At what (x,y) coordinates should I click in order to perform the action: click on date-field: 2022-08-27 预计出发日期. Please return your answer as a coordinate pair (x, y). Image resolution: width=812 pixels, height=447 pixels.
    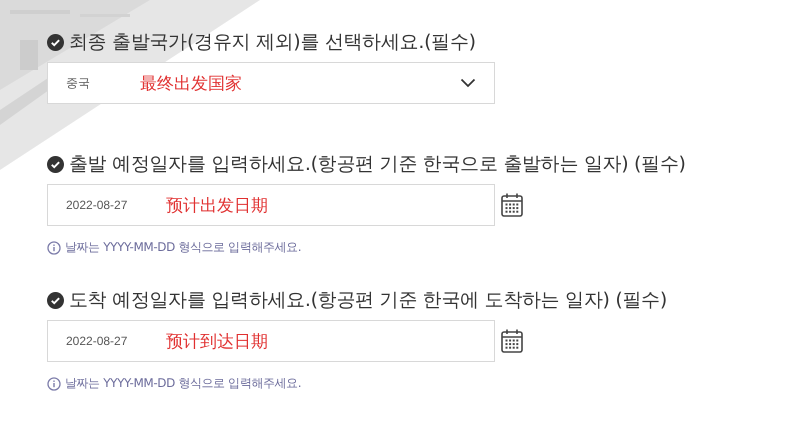
    Looking at the image, I should click on (271, 205).